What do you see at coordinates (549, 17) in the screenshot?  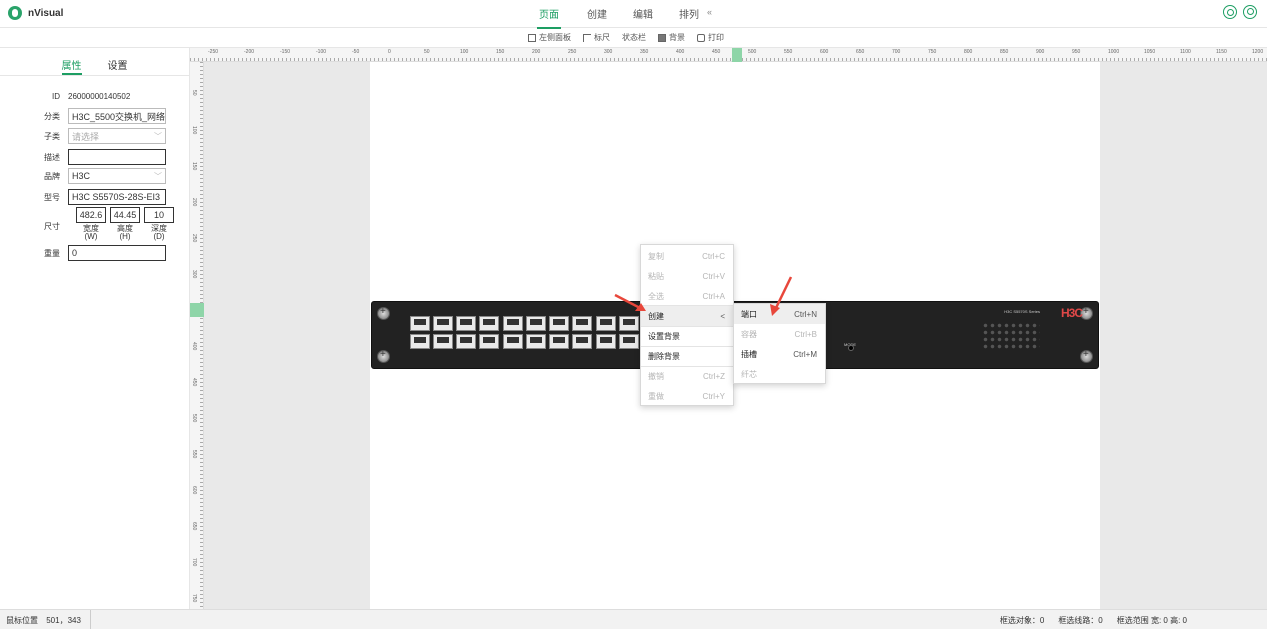 I see `nav-tab-page: 页面` at bounding box center [549, 17].